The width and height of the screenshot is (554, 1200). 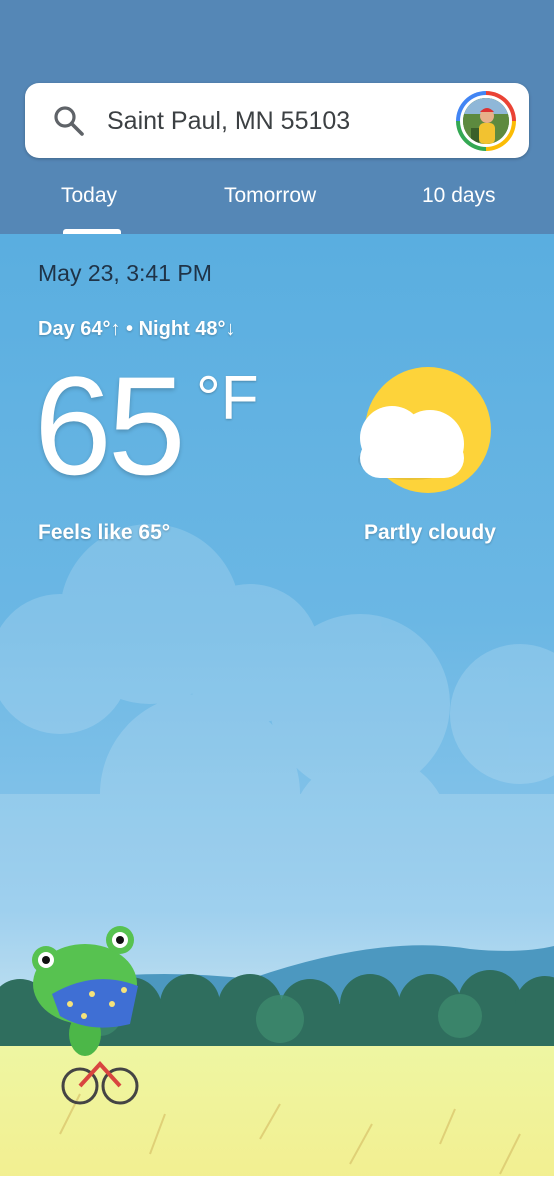 I want to click on avatar-photo, so click(x=486, y=121).